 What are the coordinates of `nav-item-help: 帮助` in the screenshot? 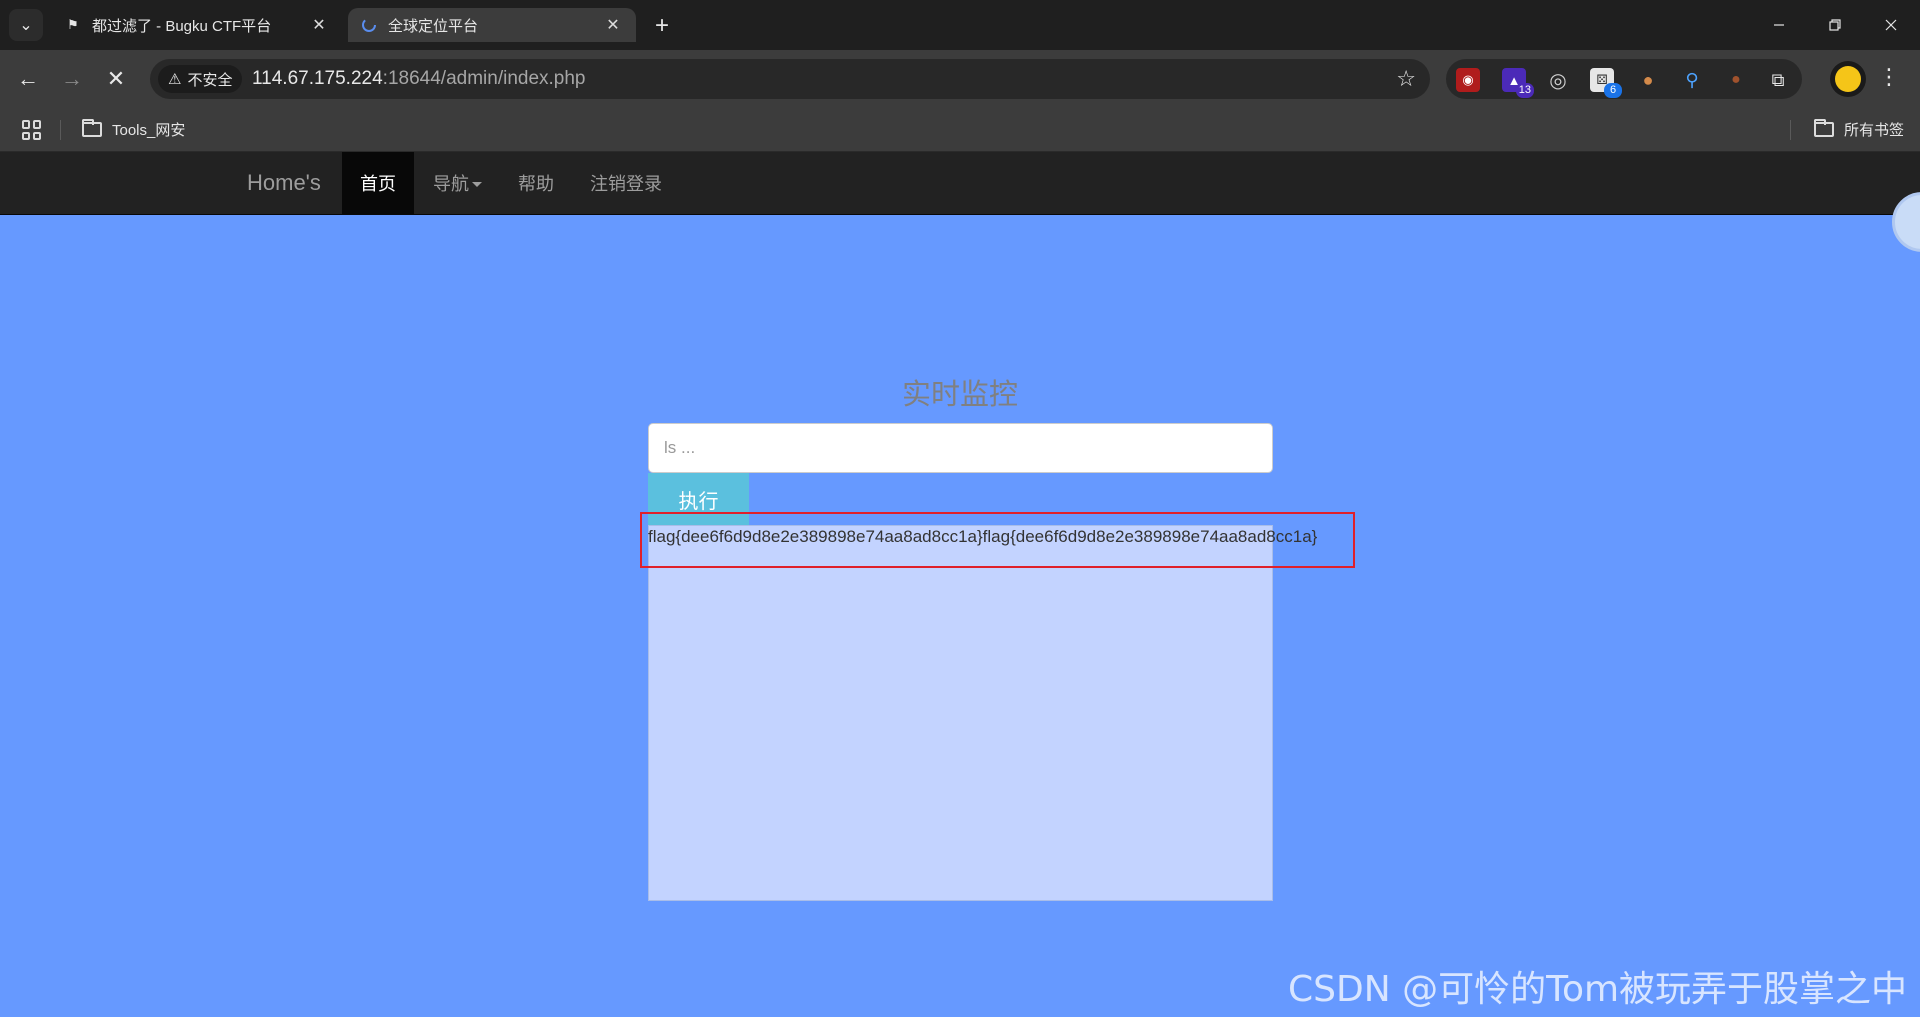 It's located at (536, 183).